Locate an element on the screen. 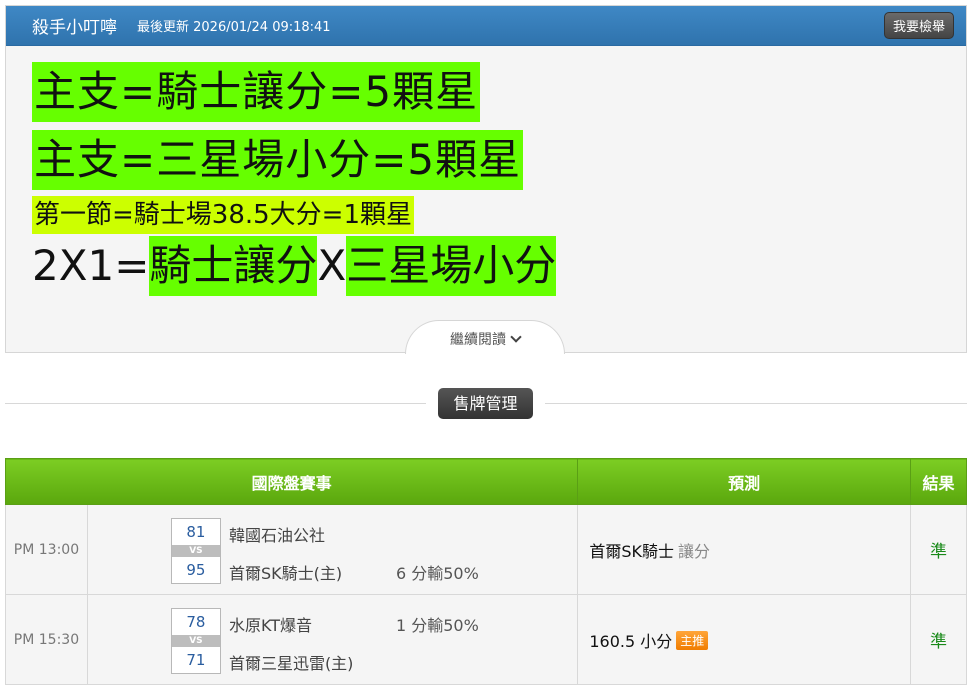 This screenshot has width=973, height=695. parlay-x: X is located at coordinates (332, 265).